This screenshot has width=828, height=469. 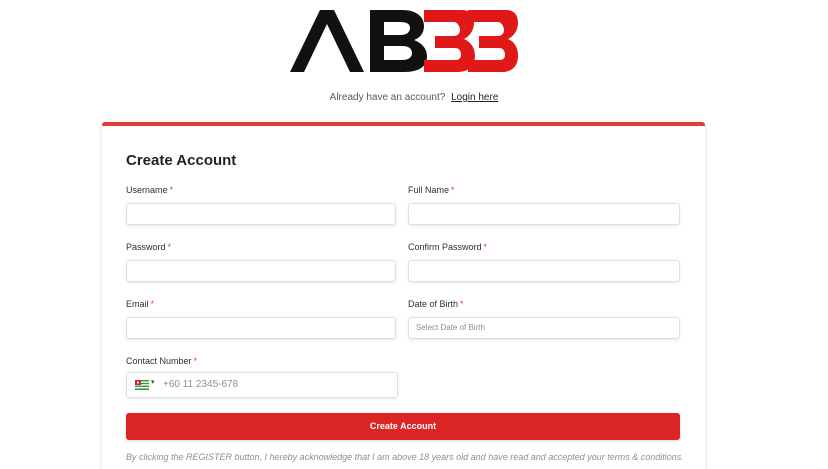 What do you see at coordinates (181, 160) in the screenshot?
I see `form-title: Create Account` at bounding box center [181, 160].